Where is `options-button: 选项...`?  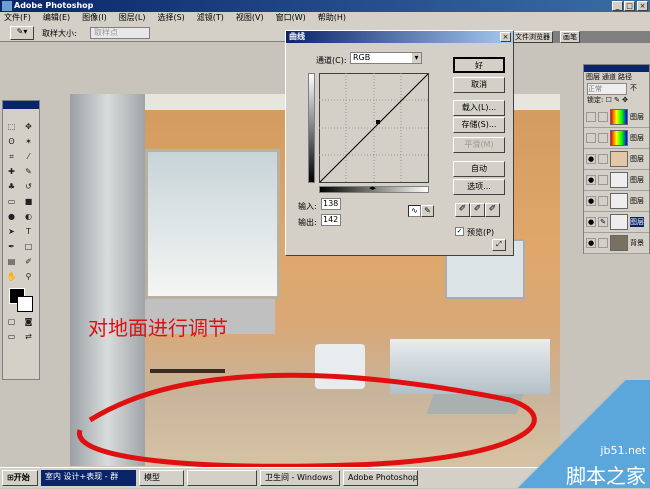
options-button: 选项... is located at coordinates (479, 187).